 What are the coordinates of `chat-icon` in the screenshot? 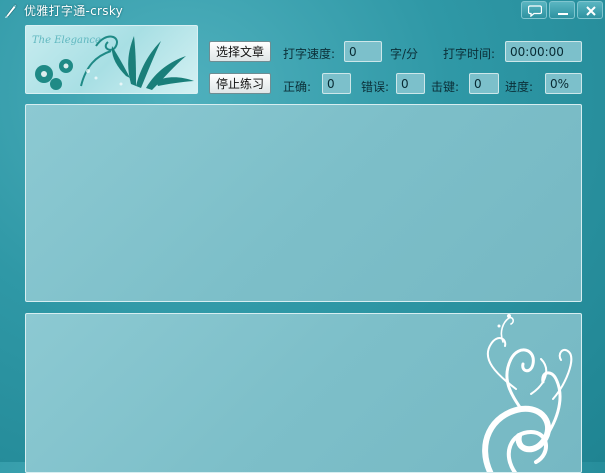 It's located at (535, 11).